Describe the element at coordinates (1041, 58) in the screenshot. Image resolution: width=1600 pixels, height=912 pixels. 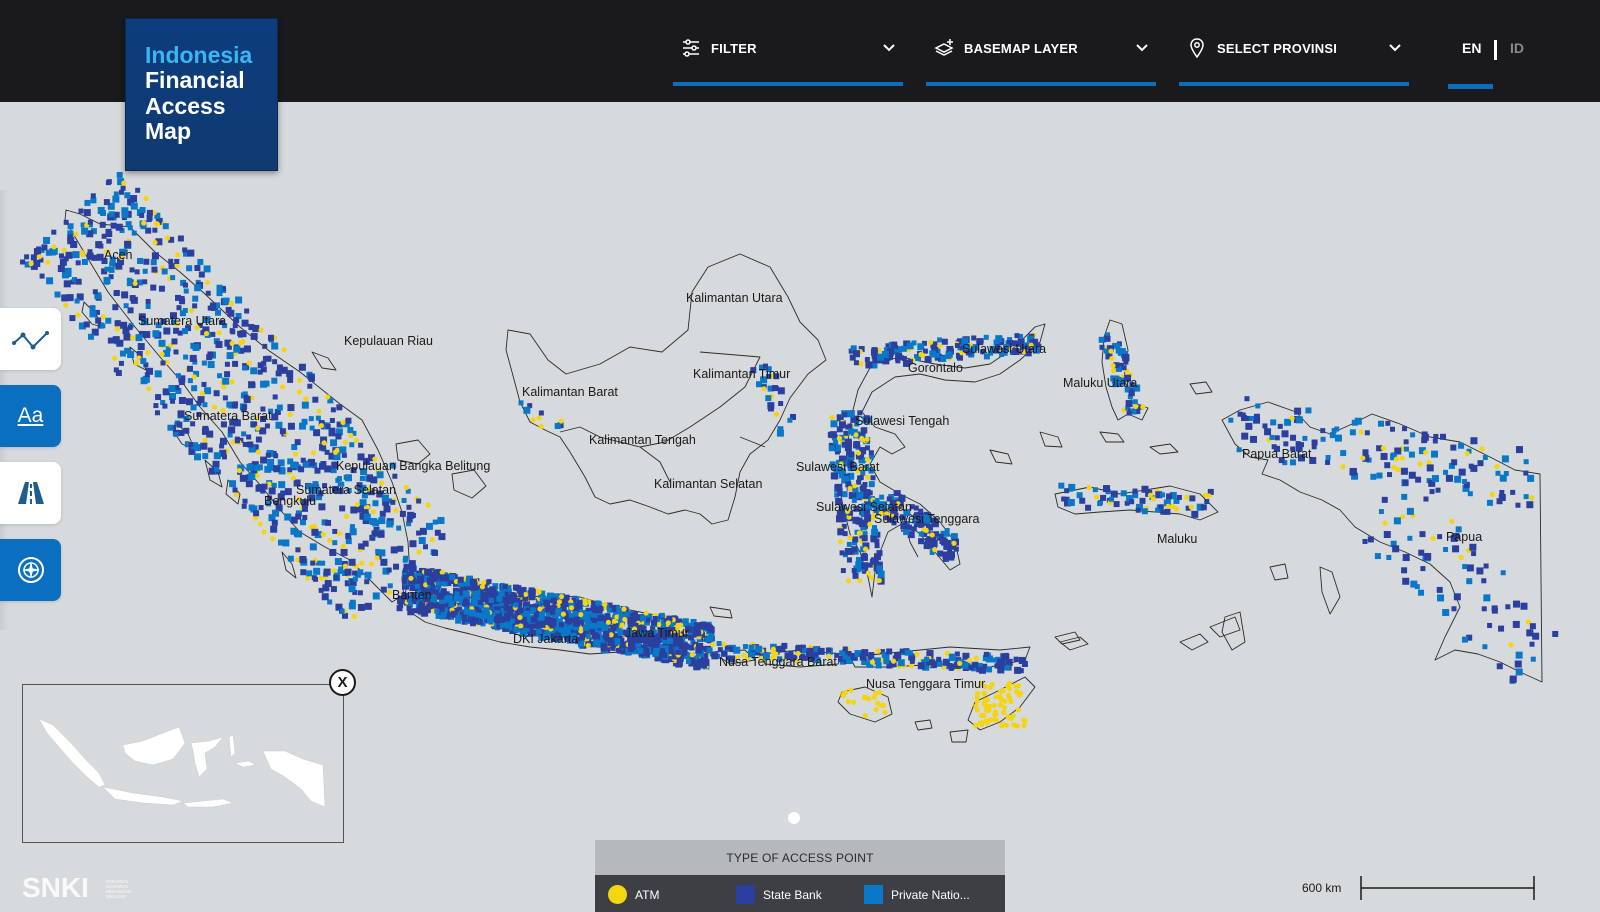
I see `basemap-layer-dropdown: BASEMAP LAYER` at that location.